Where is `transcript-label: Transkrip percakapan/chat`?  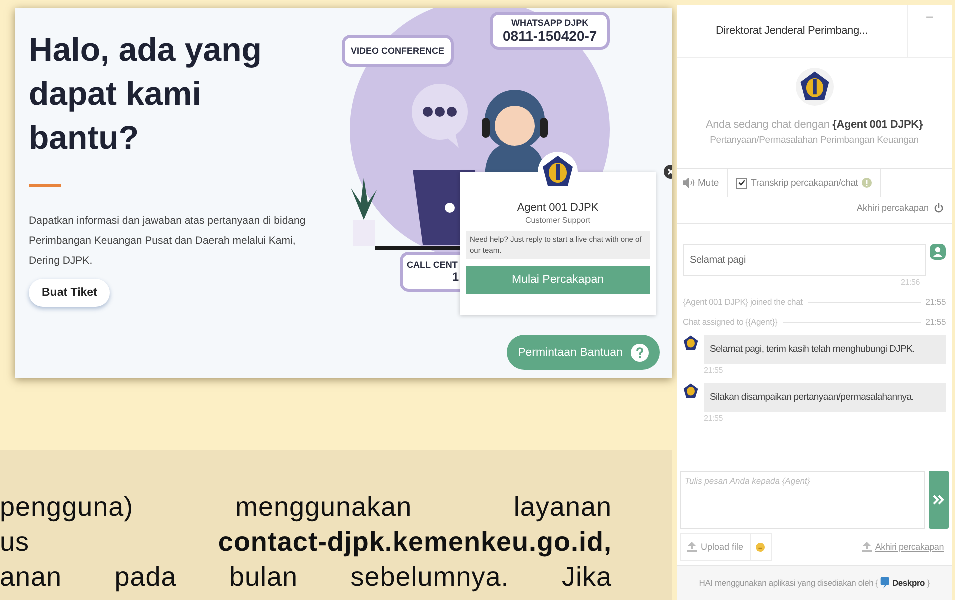
transcript-label: Transkrip percakapan/chat is located at coordinates (804, 183).